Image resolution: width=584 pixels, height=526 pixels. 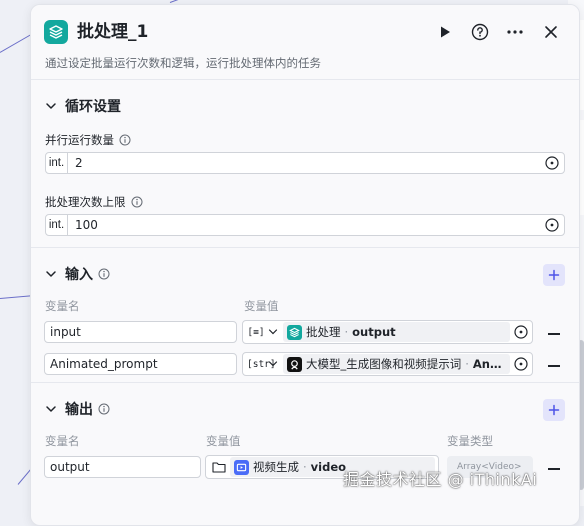 What do you see at coordinates (328, 467) in the screenshot?
I see `reference-field-name: video` at bounding box center [328, 467].